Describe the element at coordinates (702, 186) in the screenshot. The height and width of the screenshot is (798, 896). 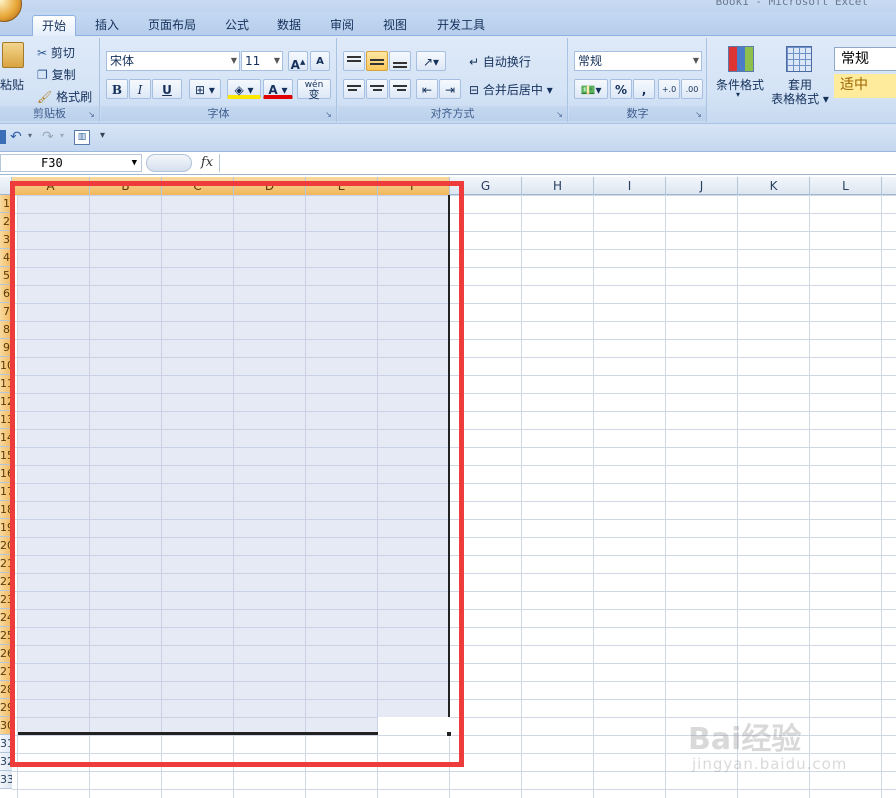
I see `column-header-j: J` at that location.